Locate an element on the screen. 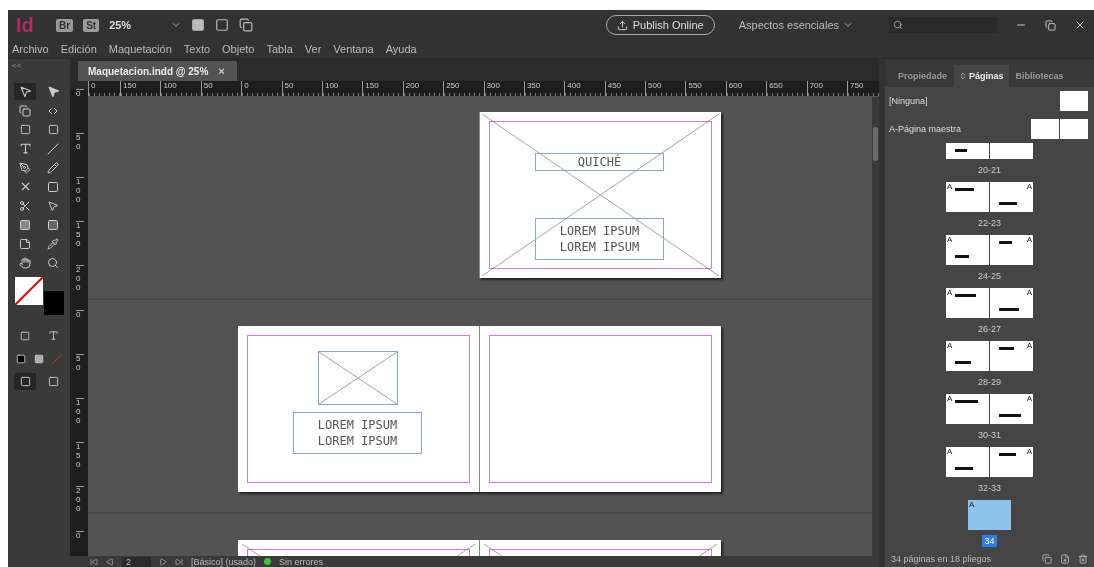 This screenshot has width=1094, height=567. next-page-icon is located at coordinates (163, 561).